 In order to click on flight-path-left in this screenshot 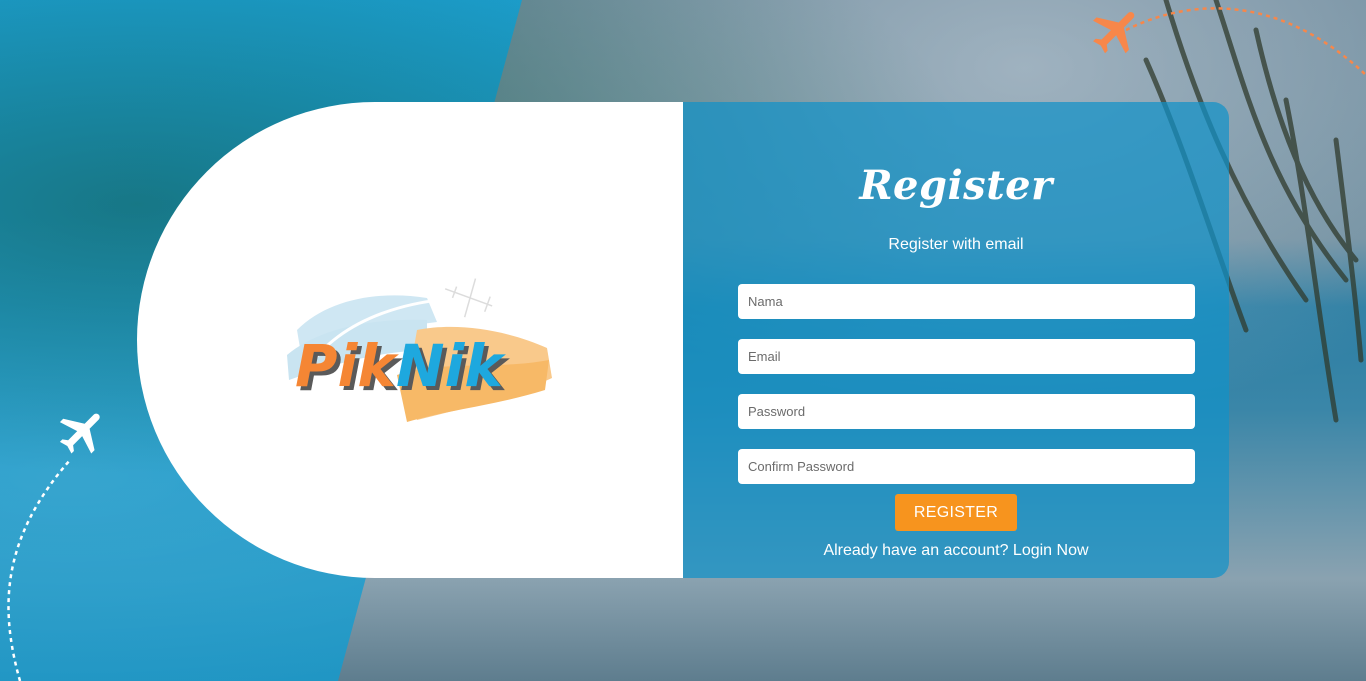, I will do `click(39, 570)`.